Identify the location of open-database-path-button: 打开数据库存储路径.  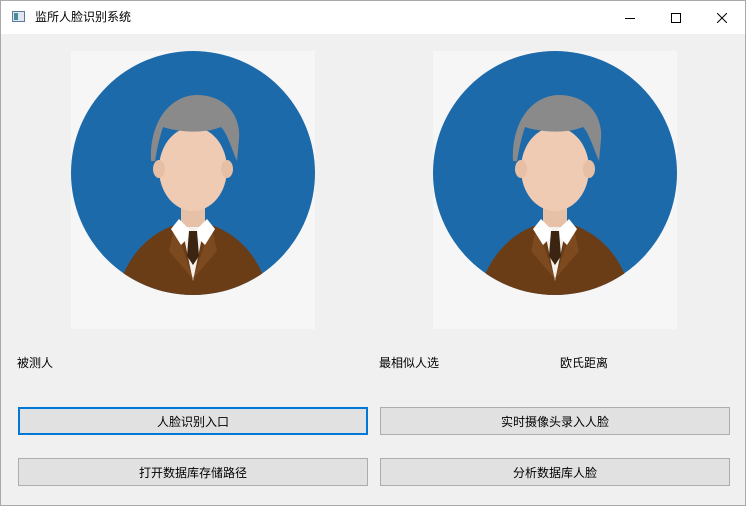
(193, 472).